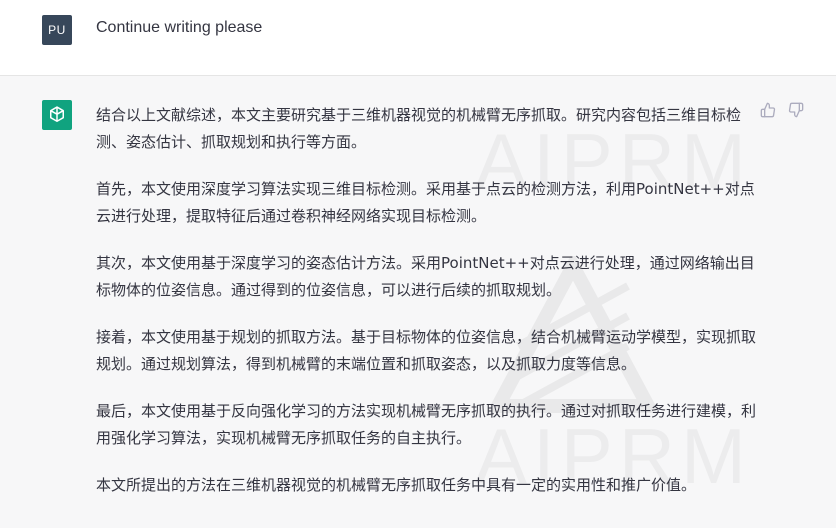  Describe the element at coordinates (796, 110) in the screenshot. I see `thumbs-down-icon` at that location.